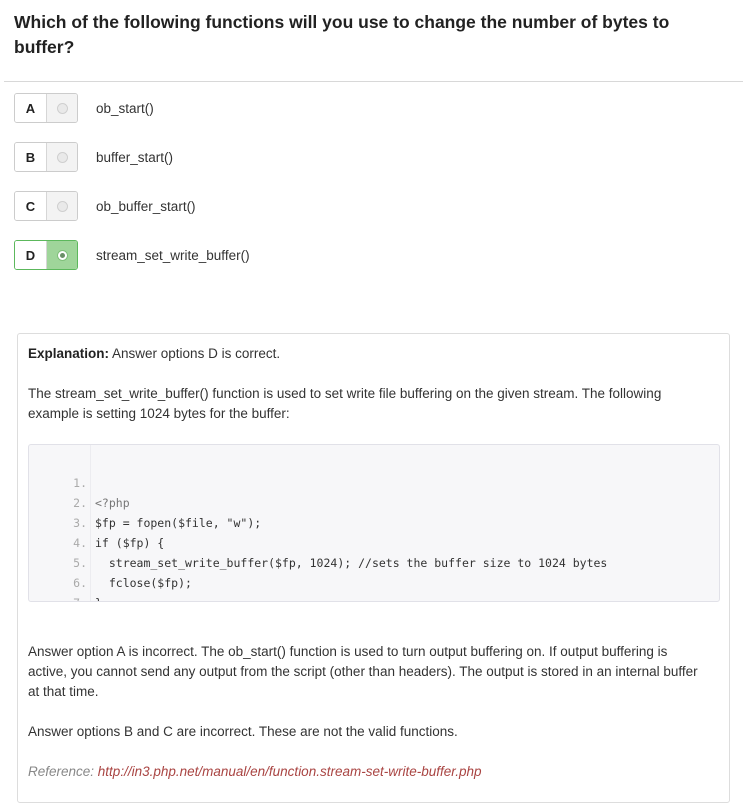 This screenshot has width=745, height=803. What do you see at coordinates (134, 157) in the screenshot?
I see `option-label: buffer_start()` at bounding box center [134, 157].